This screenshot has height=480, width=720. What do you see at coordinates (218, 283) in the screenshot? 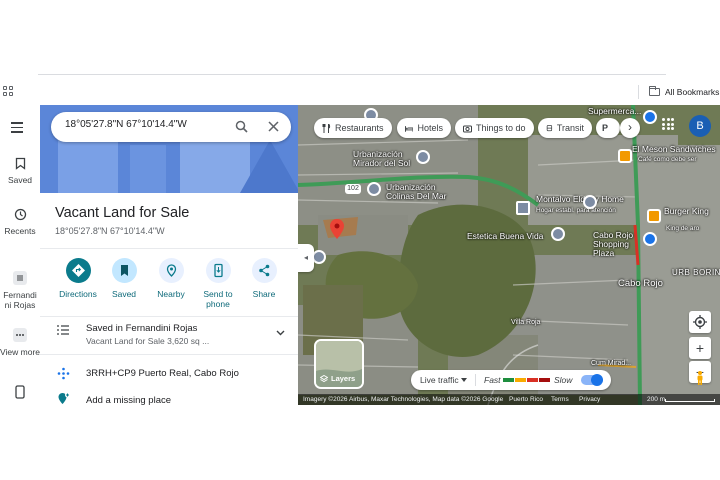
I see `send-to-phone-button: Send to phone` at bounding box center [218, 283].